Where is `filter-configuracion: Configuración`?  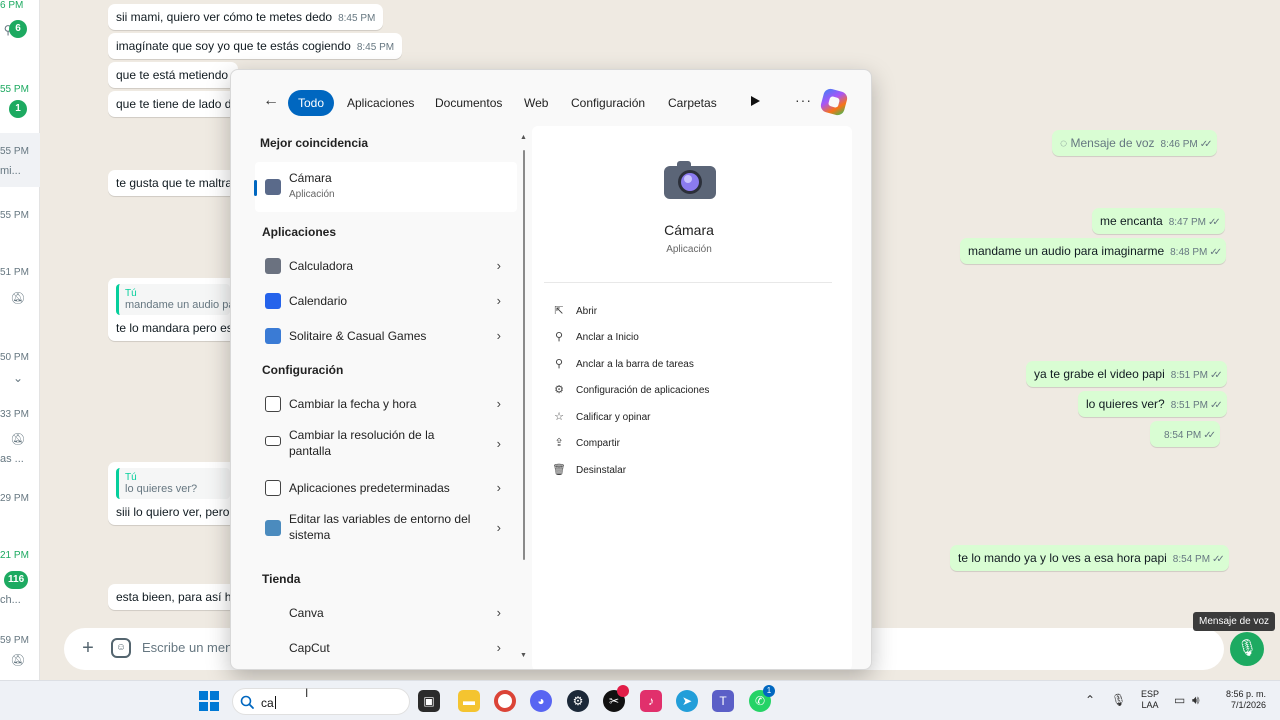
filter-configuracion: Configuración is located at coordinates (608, 103).